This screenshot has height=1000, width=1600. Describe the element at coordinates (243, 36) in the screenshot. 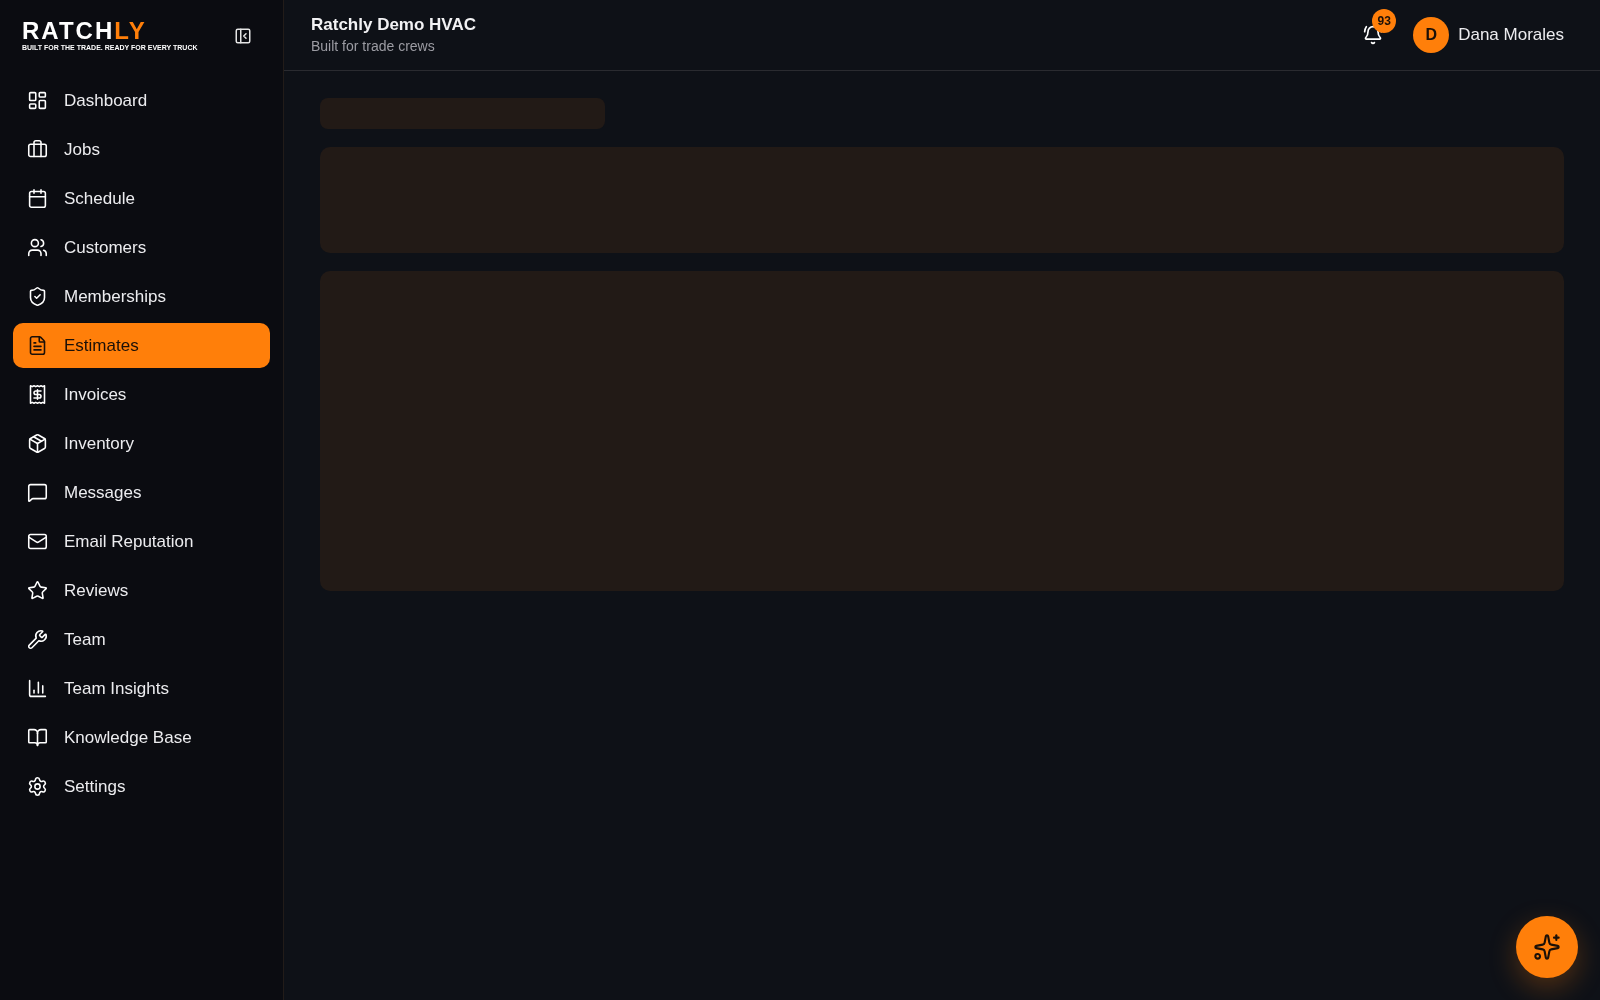

I see `panel-collapse-icon` at that location.